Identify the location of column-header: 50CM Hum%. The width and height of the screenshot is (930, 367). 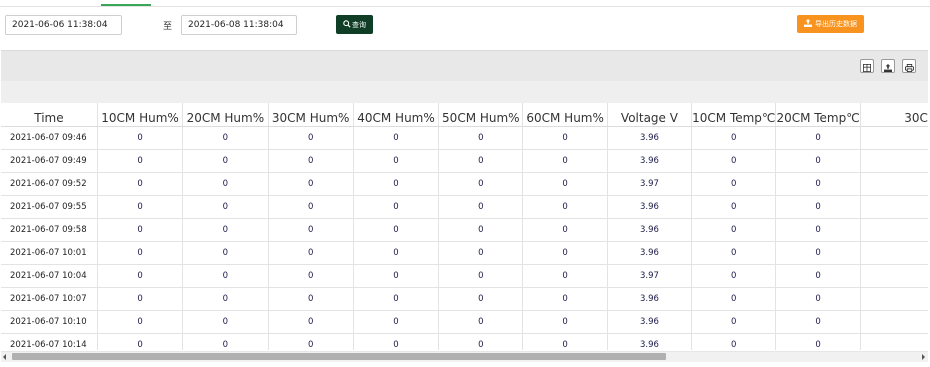
(480, 115).